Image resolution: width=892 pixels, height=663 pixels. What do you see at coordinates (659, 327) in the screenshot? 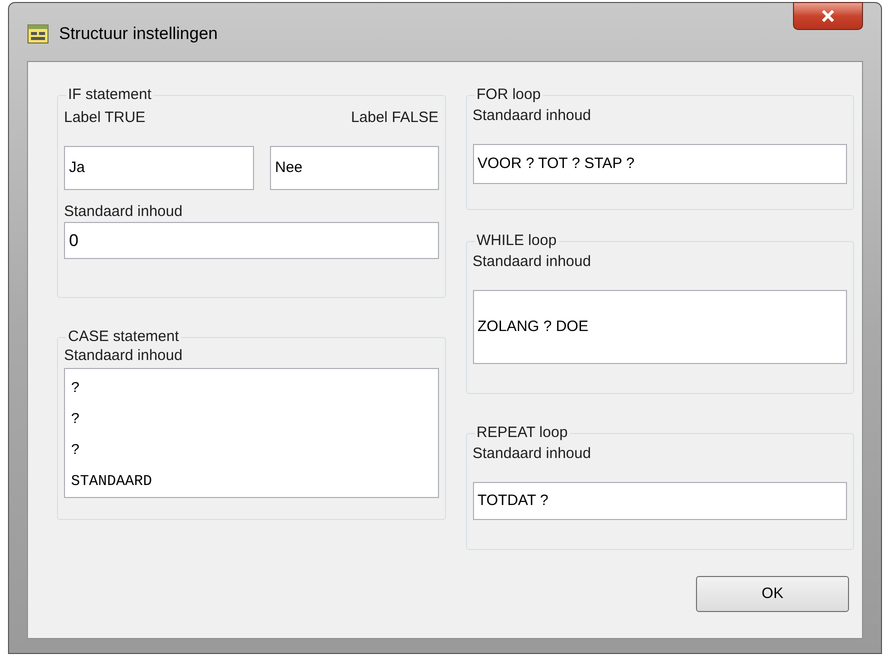
I see `text-field: ZOLANG ? DOE` at bounding box center [659, 327].